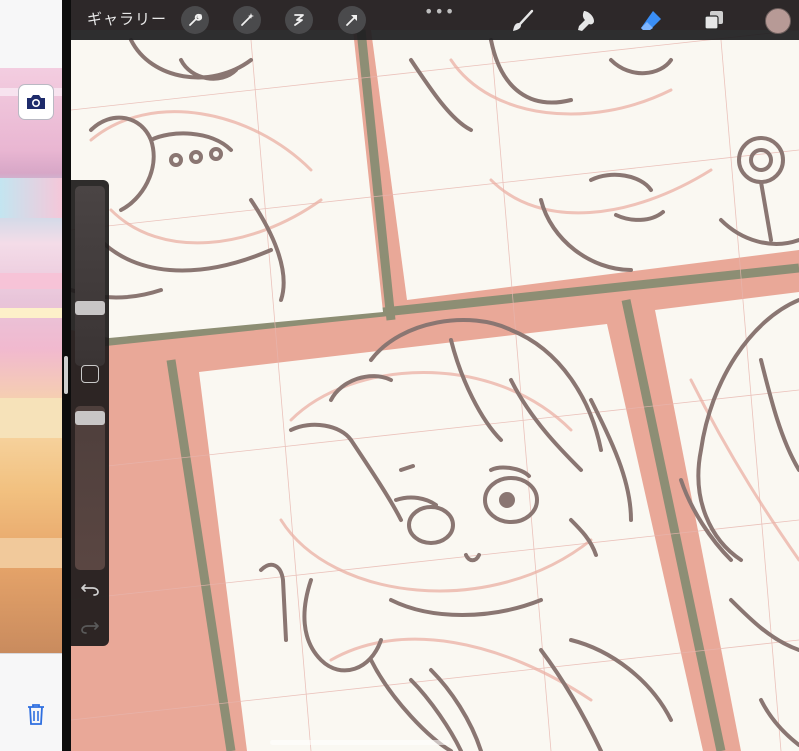  I want to click on brush-sidebar, so click(90, 413).